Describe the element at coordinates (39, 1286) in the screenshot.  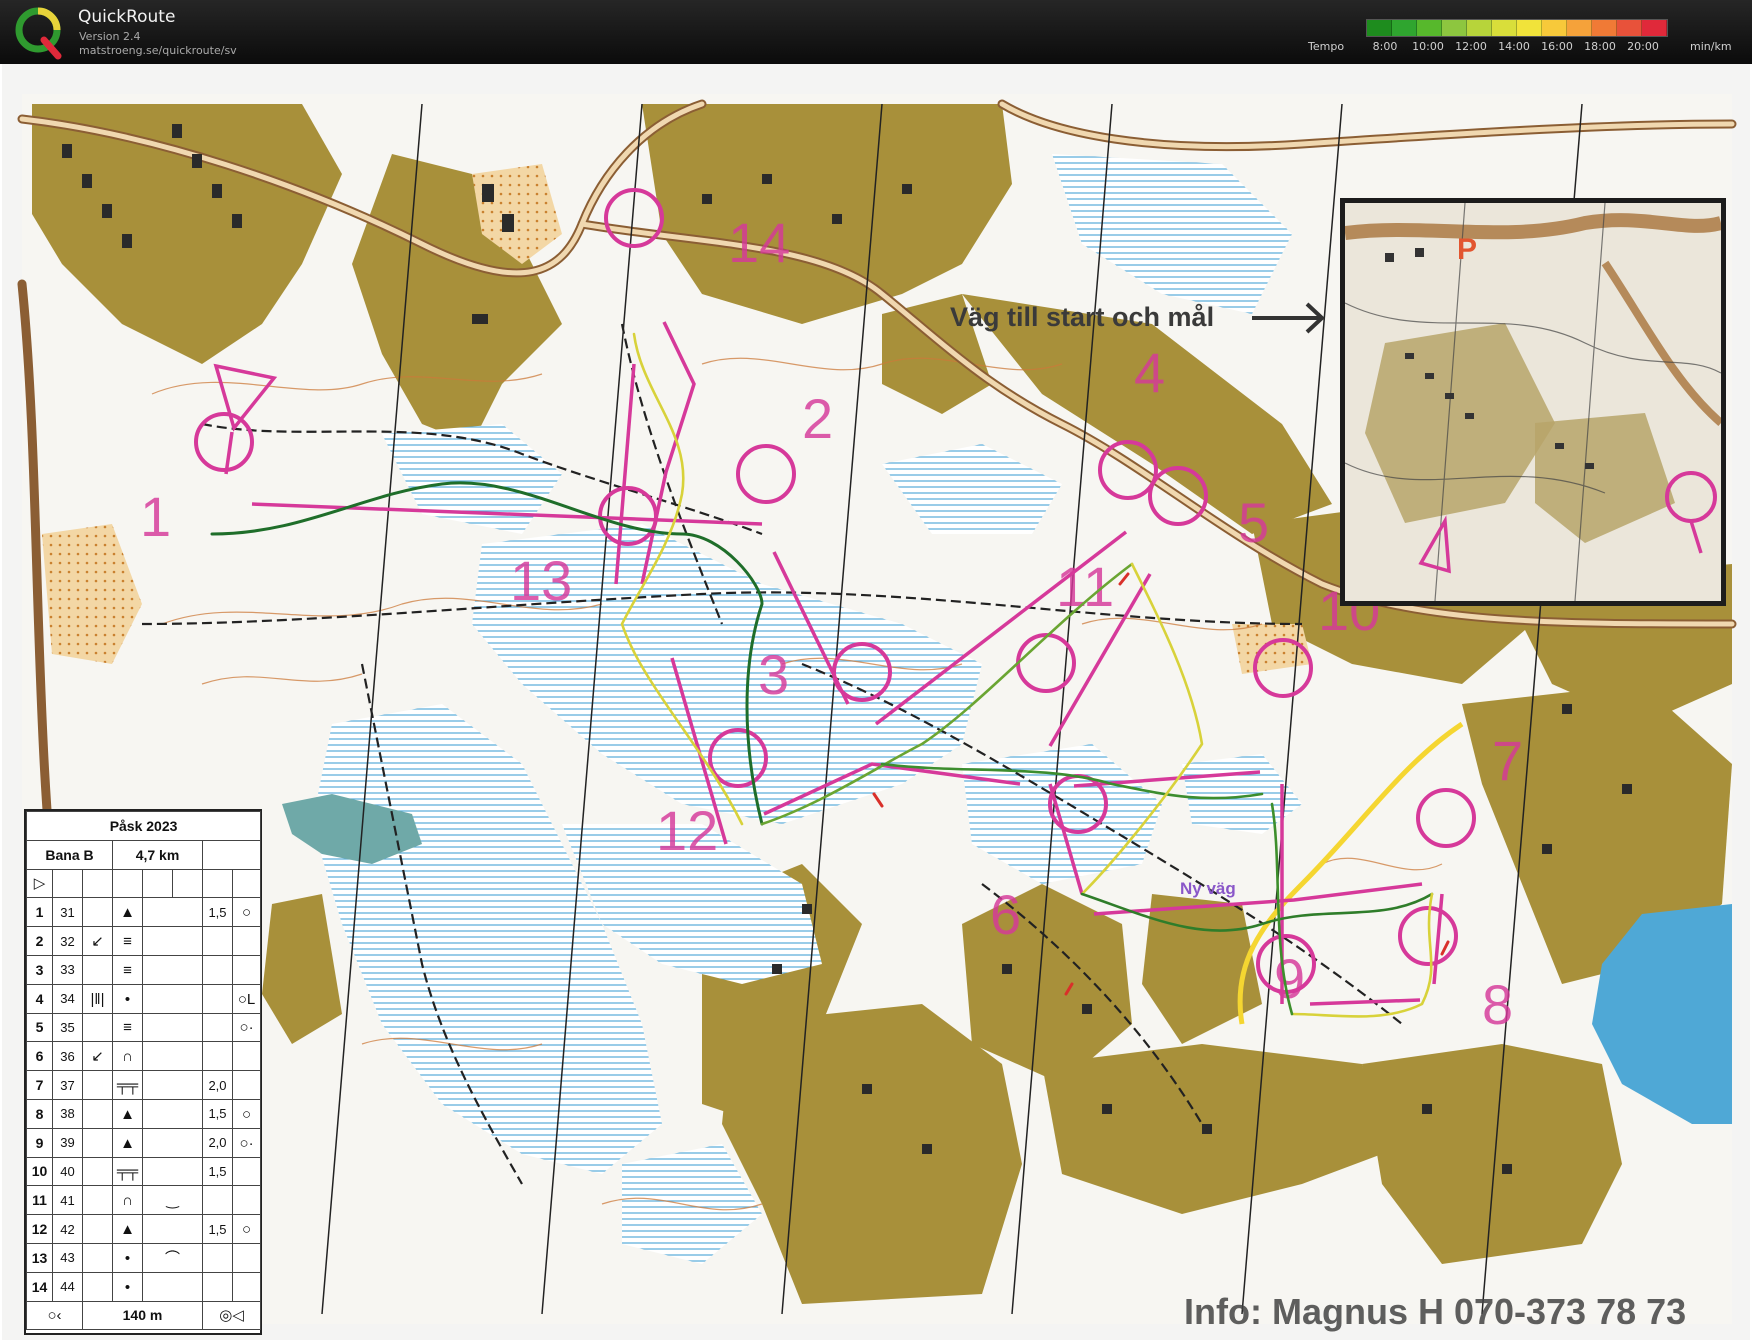
I see `control-order: 14` at that location.